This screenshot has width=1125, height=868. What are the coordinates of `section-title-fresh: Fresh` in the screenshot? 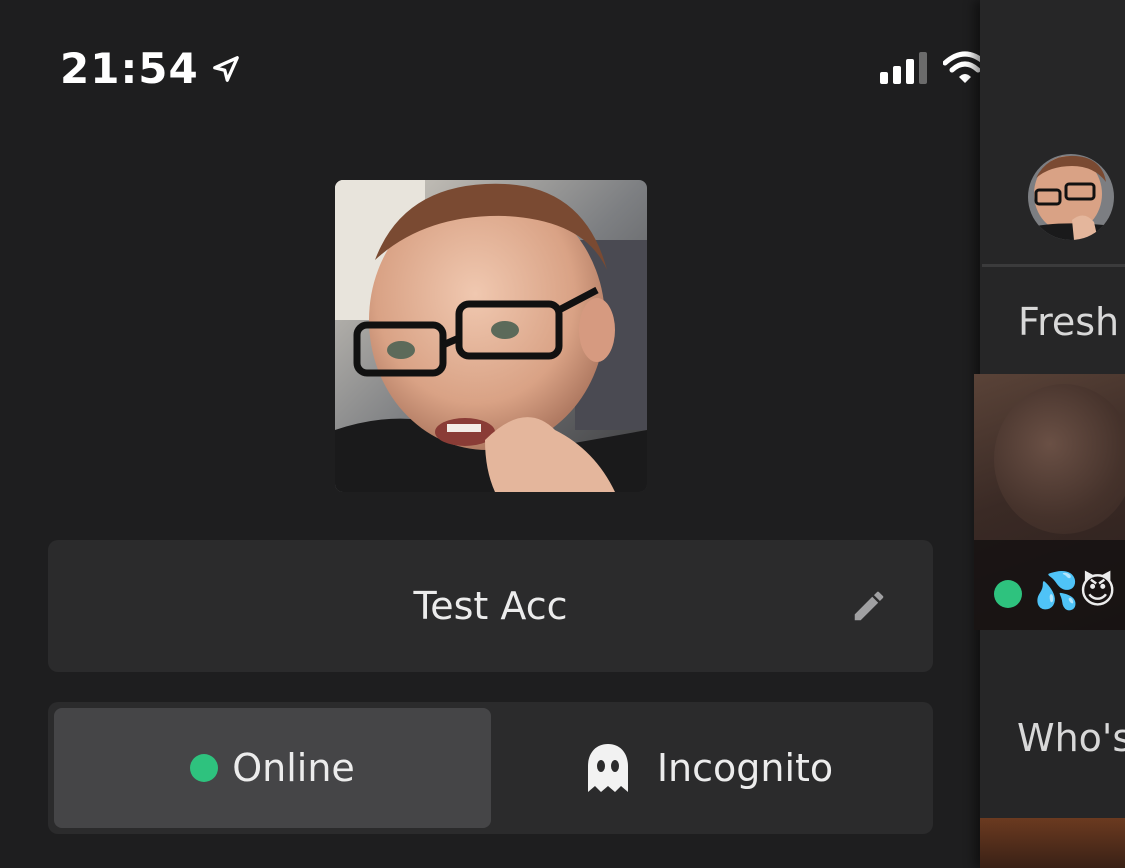 It's located at (1069, 322).